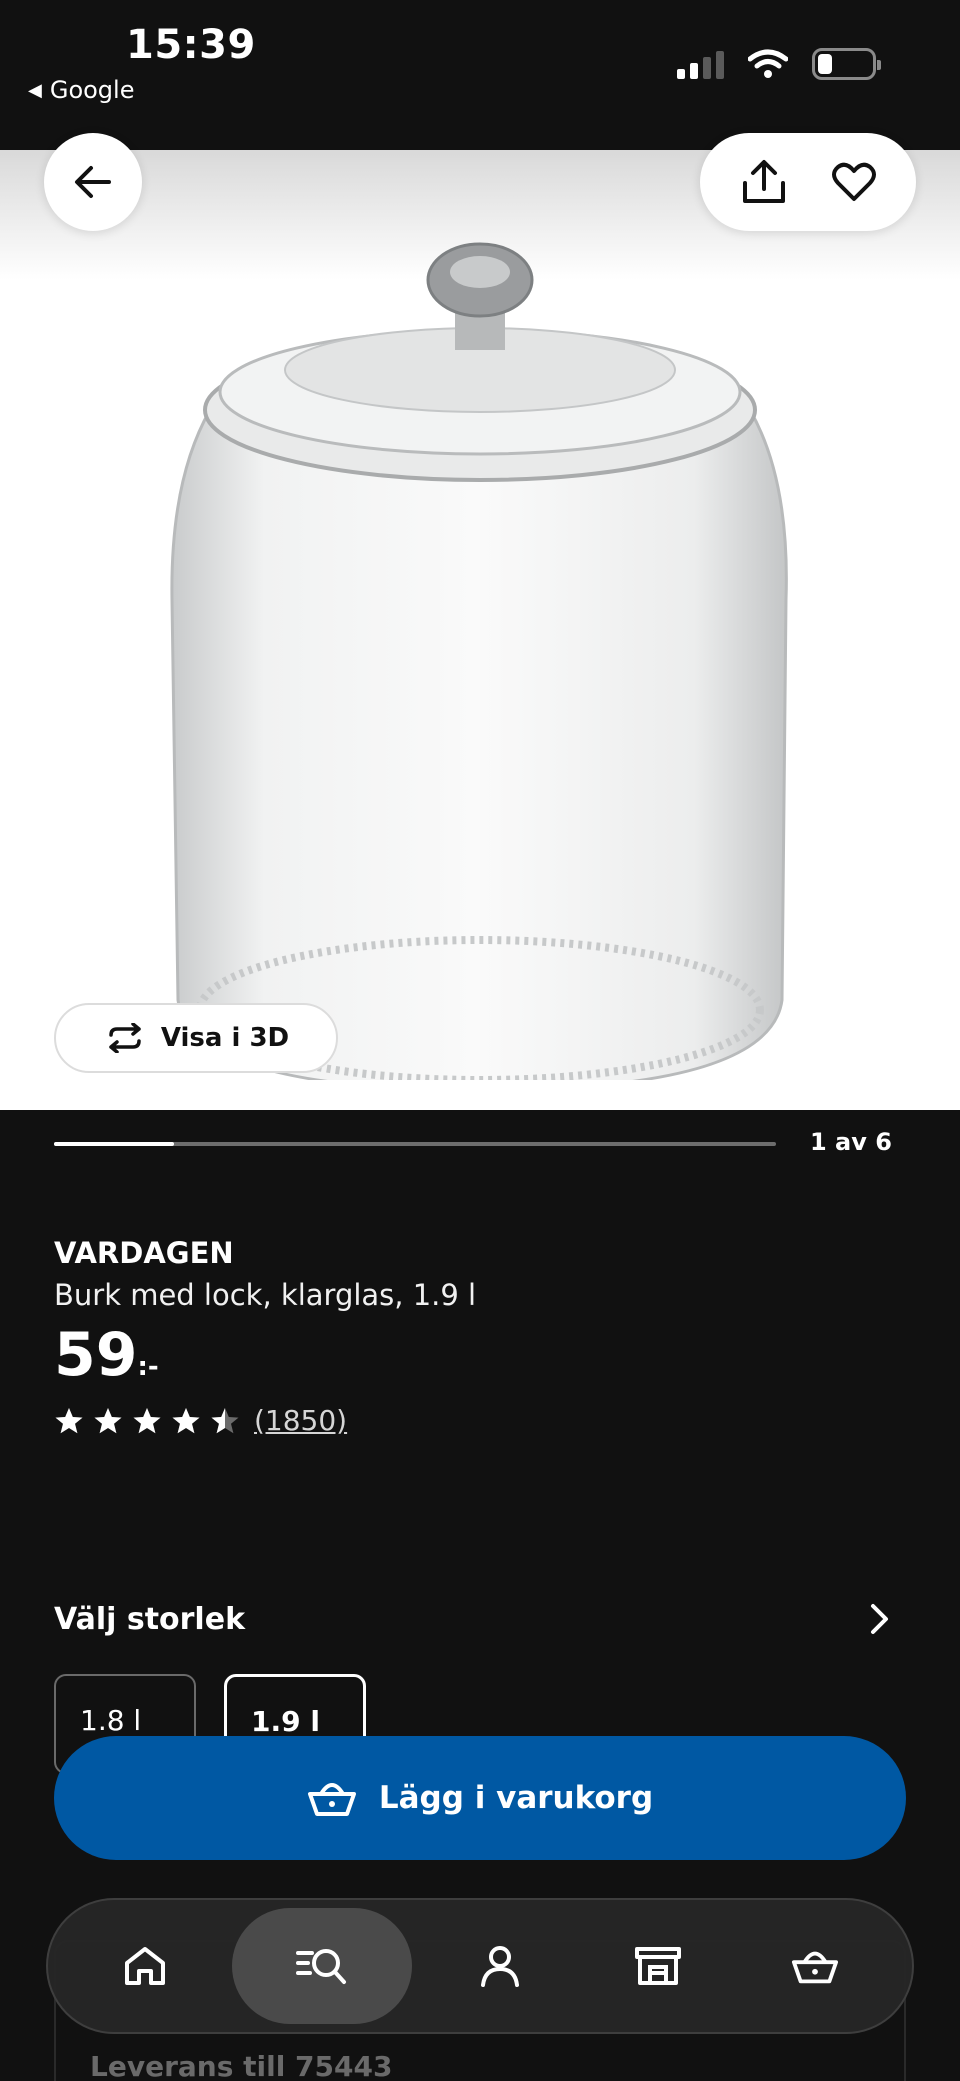  I want to click on image-actions, so click(808, 182).